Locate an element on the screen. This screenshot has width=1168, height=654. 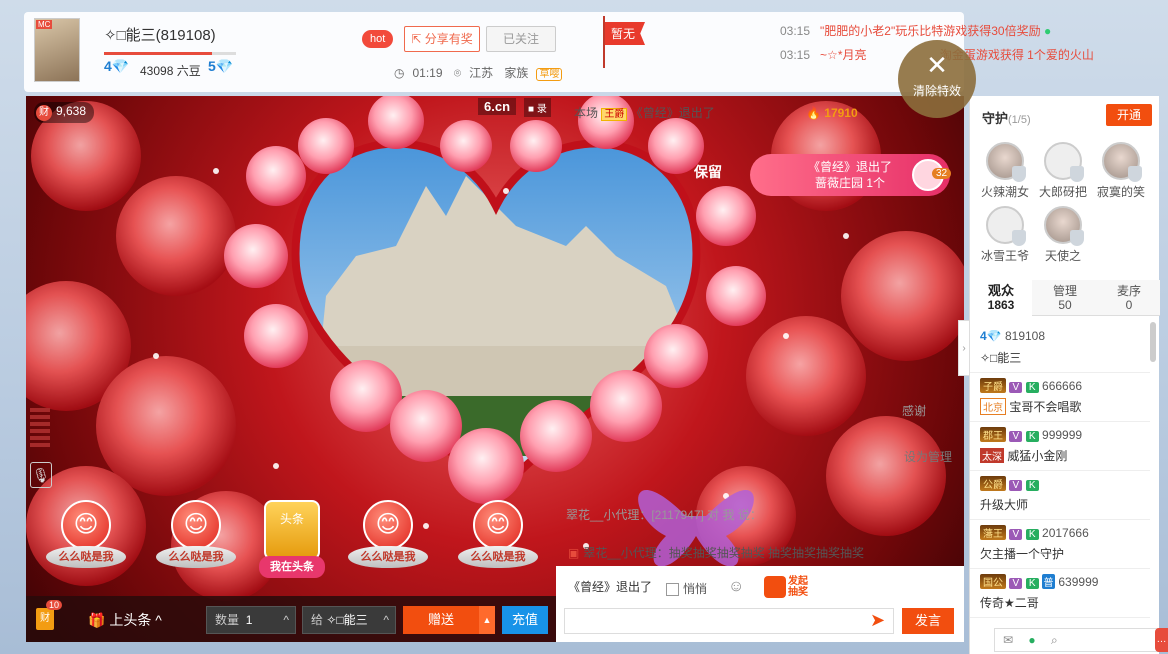
wealth-counter: 财 9,638 is located at coordinates (64, 112).